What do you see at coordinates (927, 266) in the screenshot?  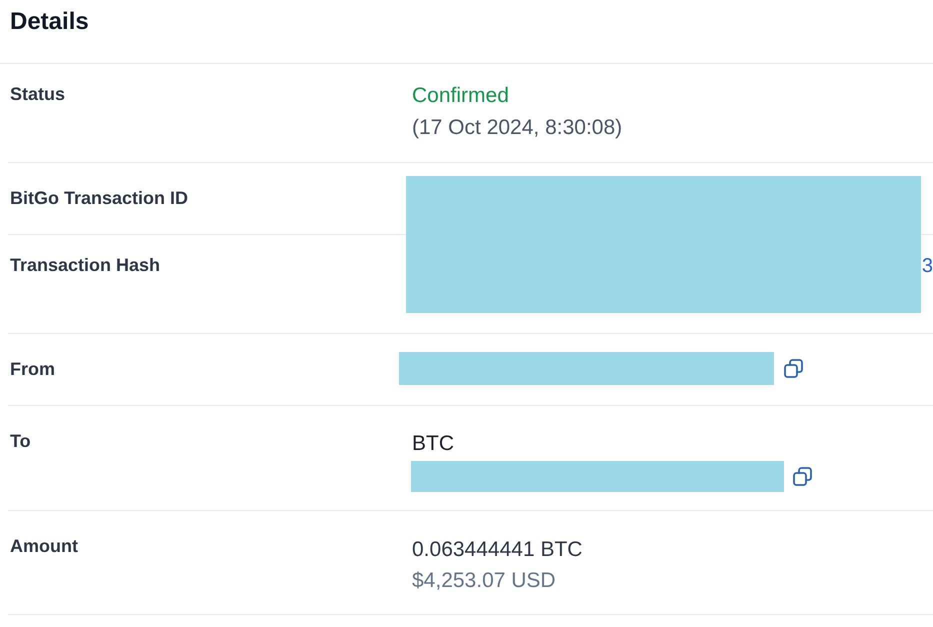 I see `hash-link: 3` at bounding box center [927, 266].